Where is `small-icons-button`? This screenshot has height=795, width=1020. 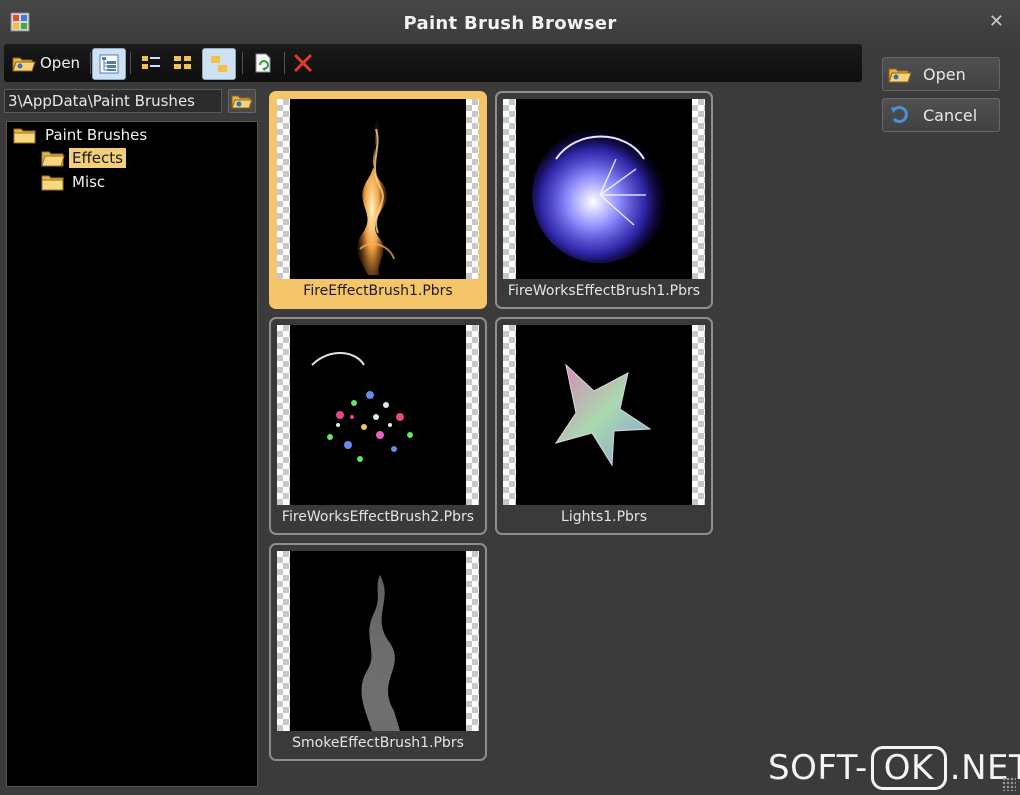 small-icons-button is located at coordinates (183, 63).